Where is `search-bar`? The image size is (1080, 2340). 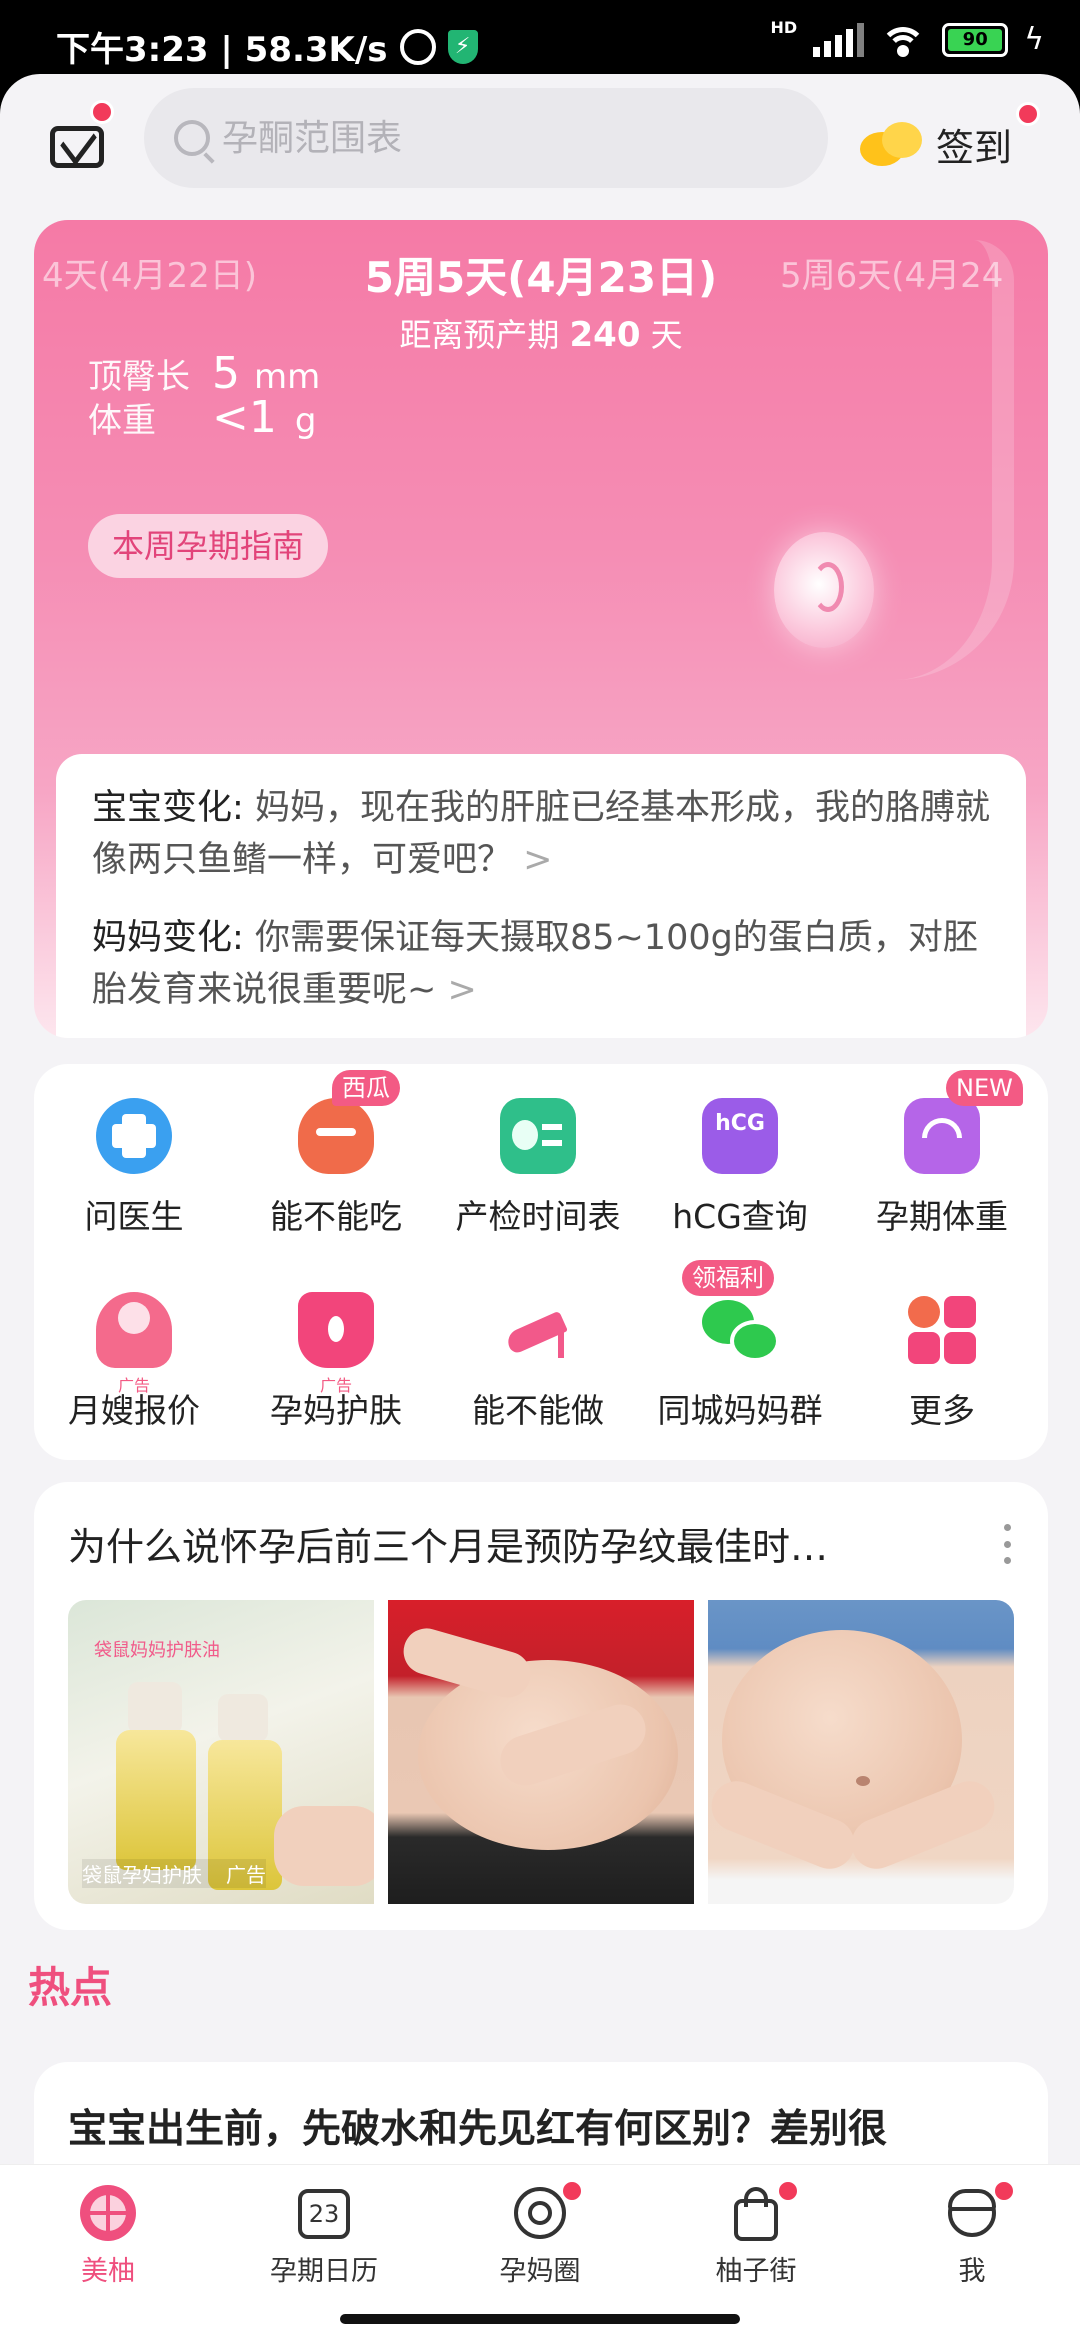
search-bar is located at coordinates (486, 138).